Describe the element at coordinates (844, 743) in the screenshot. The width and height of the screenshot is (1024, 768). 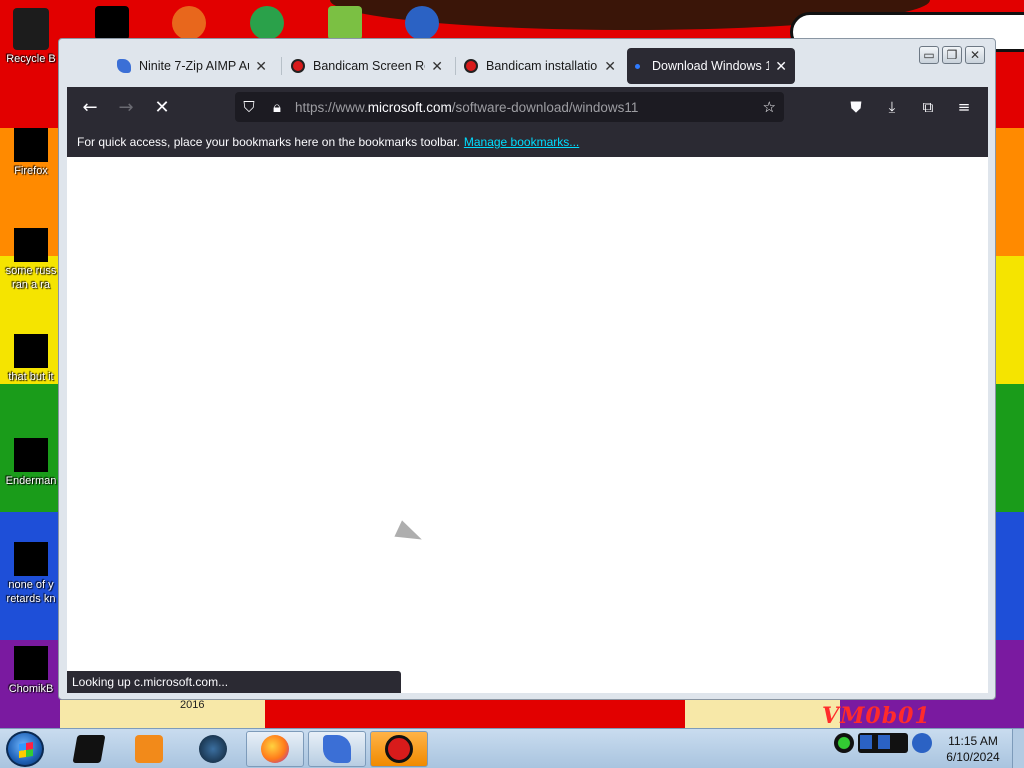
I see `status-green-icon` at that location.